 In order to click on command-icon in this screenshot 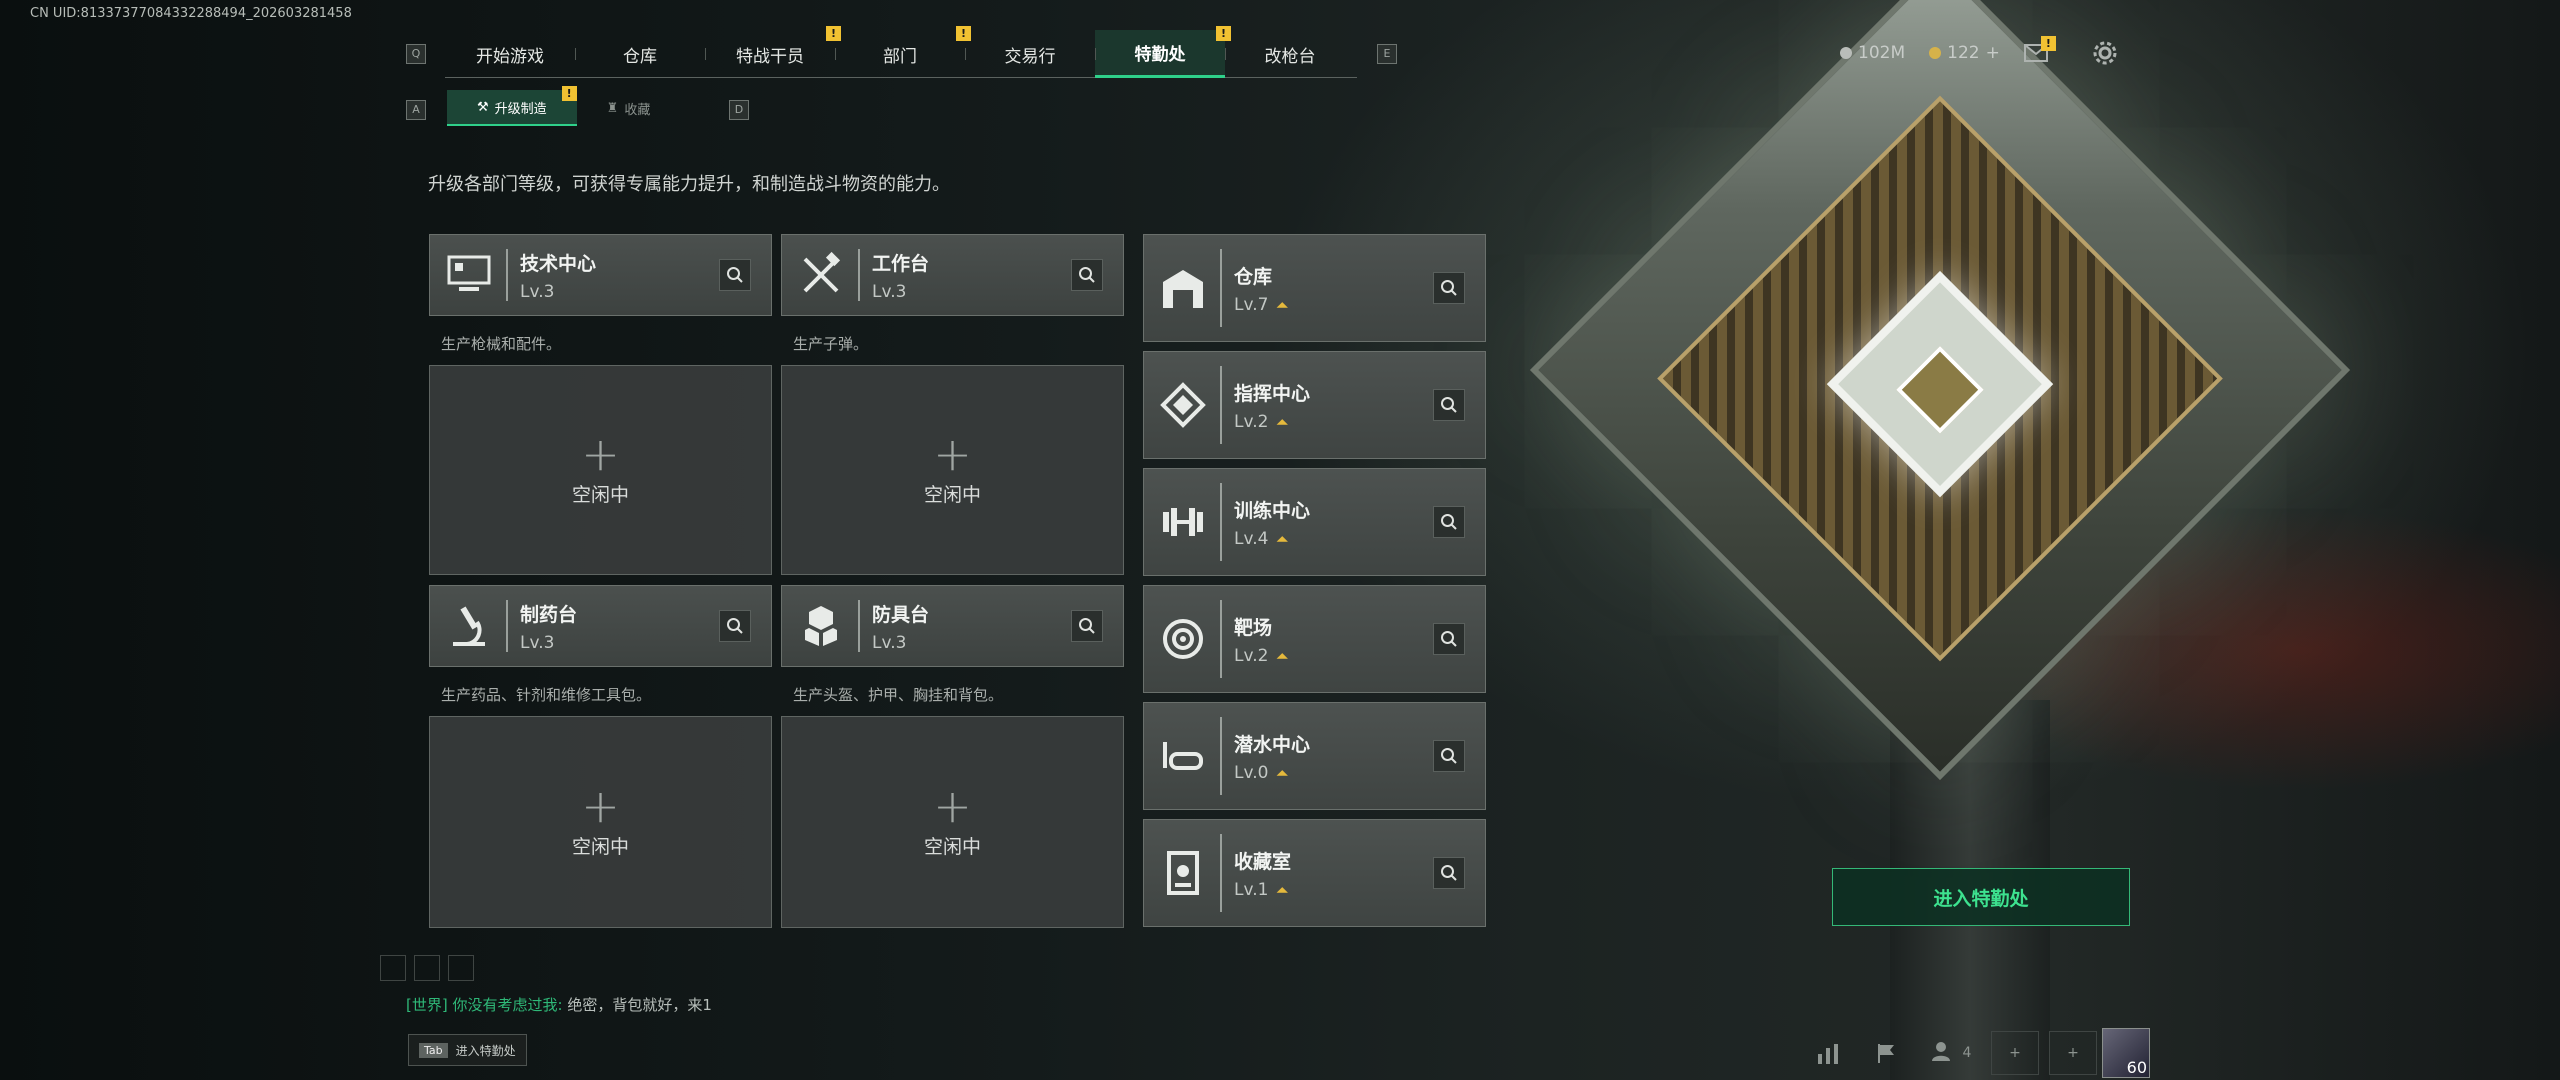, I will do `click(1183, 405)`.